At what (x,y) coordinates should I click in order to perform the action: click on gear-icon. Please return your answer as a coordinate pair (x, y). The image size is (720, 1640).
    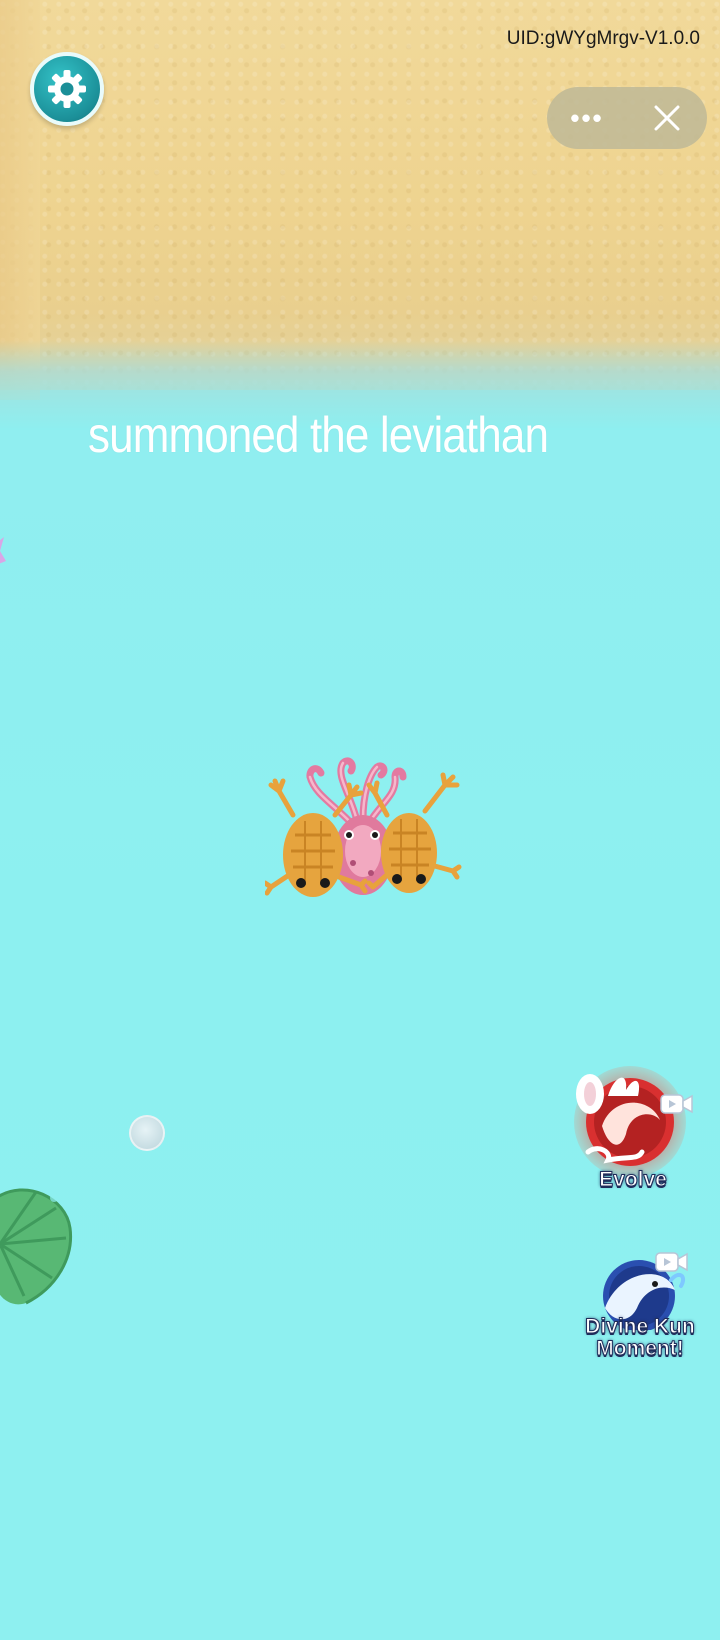
    Looking at the image, I should click on (67, 89).